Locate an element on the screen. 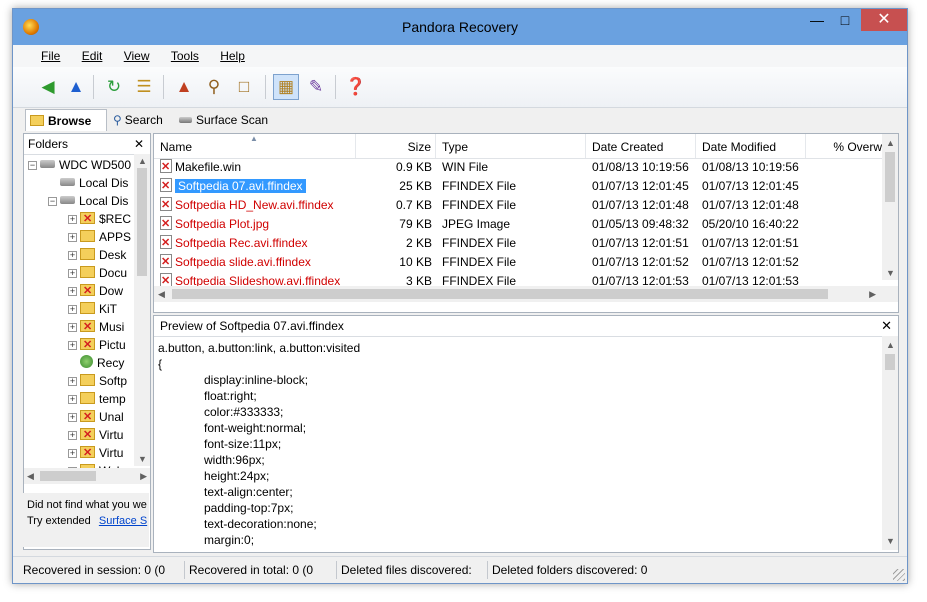 The image size is (927, 602). column-size: Size is located at coordinates (396, 146).